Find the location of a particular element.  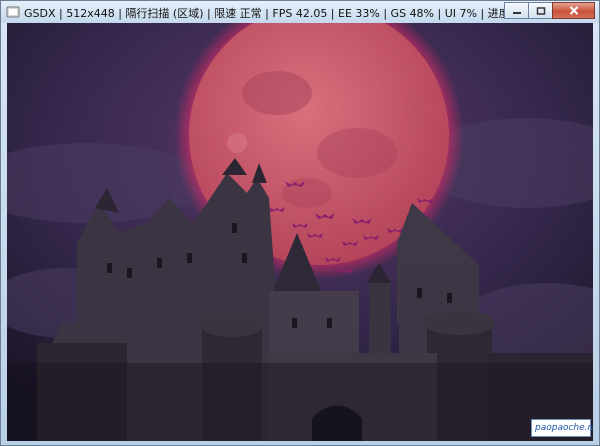

minimize-button is located at coordinates (516, 10).